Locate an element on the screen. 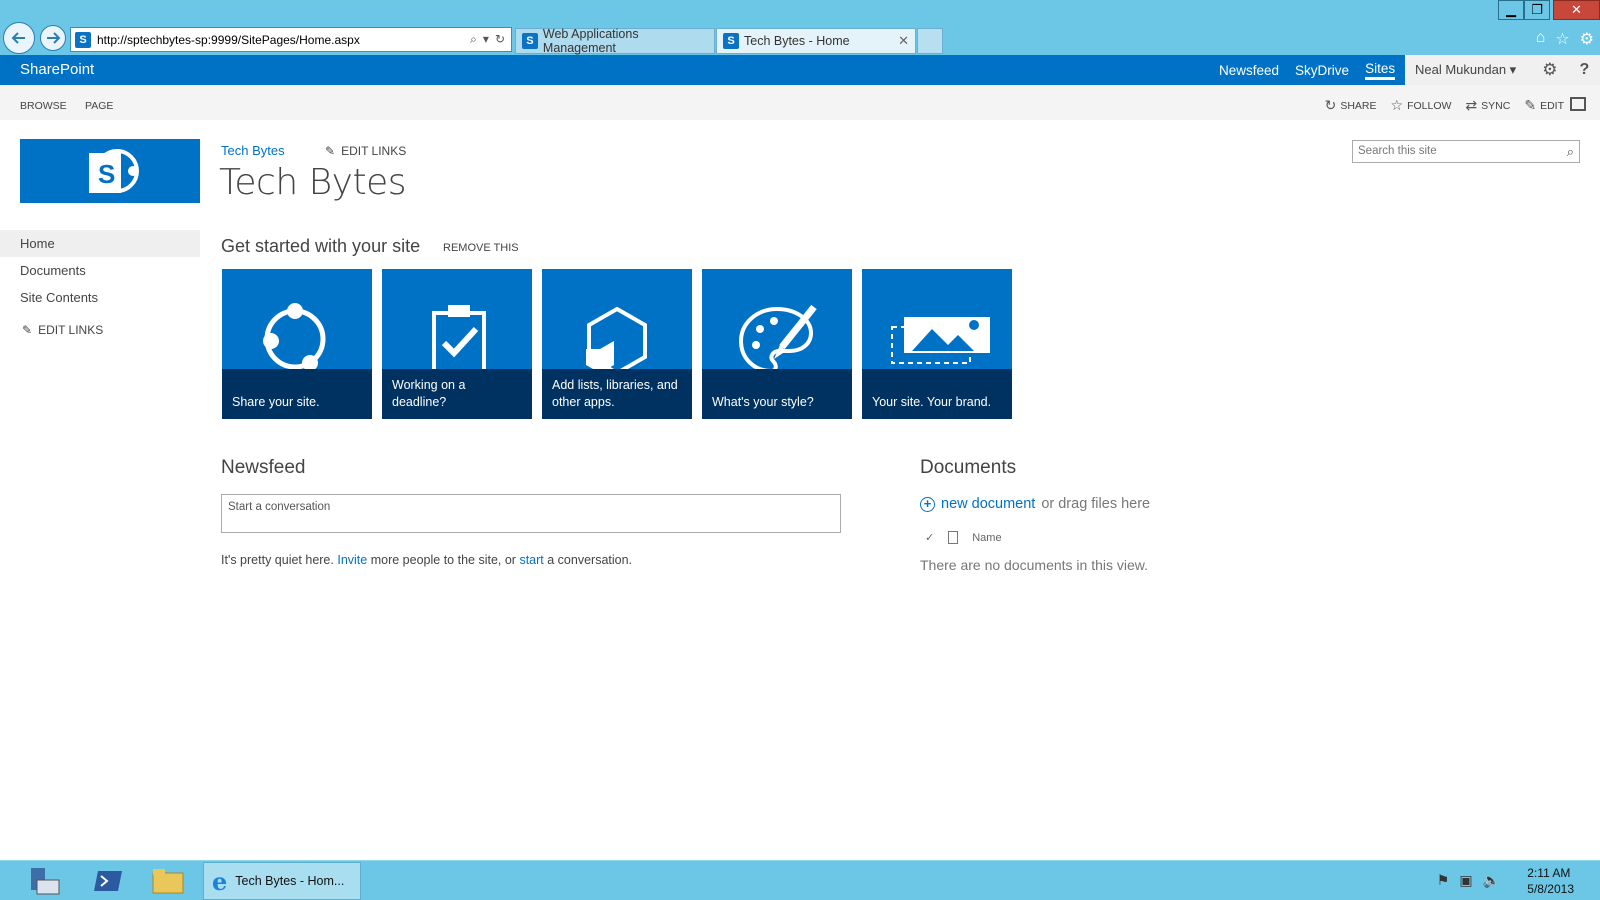 Image resolution: width=1600 pixels, height=900 pixels. system-tray: ⚑ ▣ 🔈 is located at coordinates (1468, 880).